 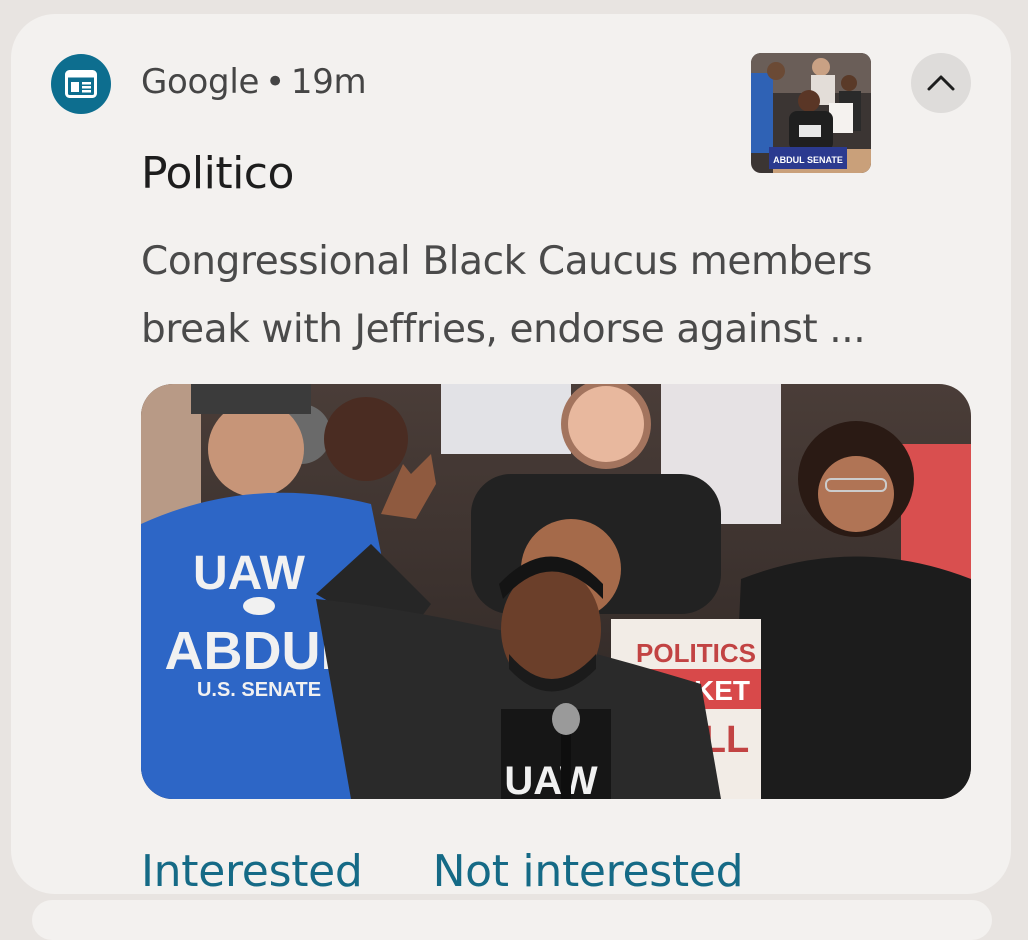 What do you see at coordinates (259, 690) in the screenshot?
I see `shirt-text-3: U.S. SENATE` at bounding box center [259, 690].